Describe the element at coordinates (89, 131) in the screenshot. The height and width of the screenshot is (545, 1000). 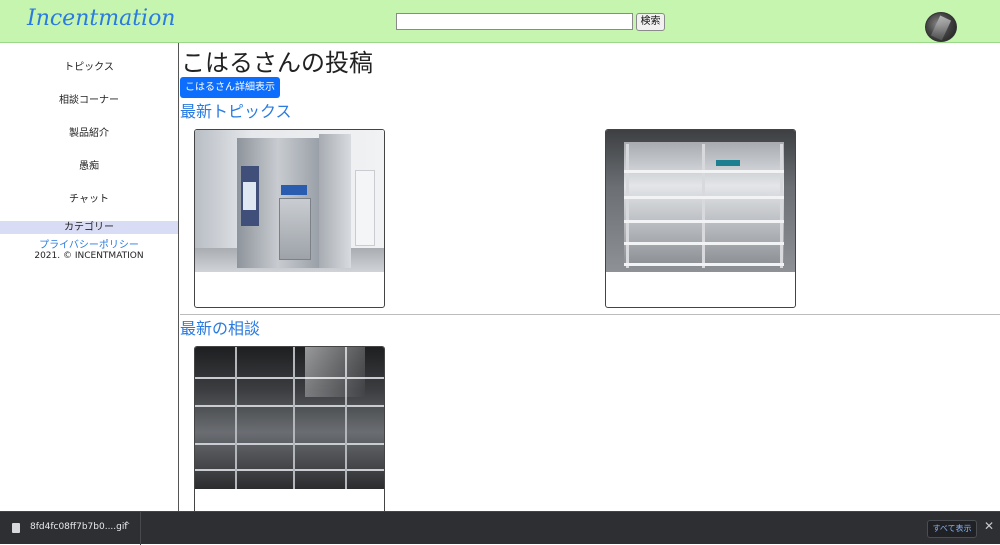
I see `sidebar-item-products: 製品紹介` at that location.